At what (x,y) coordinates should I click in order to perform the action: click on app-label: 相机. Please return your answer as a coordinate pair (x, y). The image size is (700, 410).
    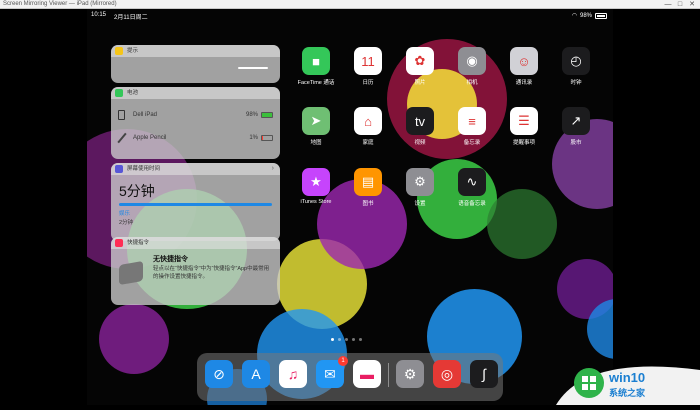
    Looking at the image, I should click on (472, 83).